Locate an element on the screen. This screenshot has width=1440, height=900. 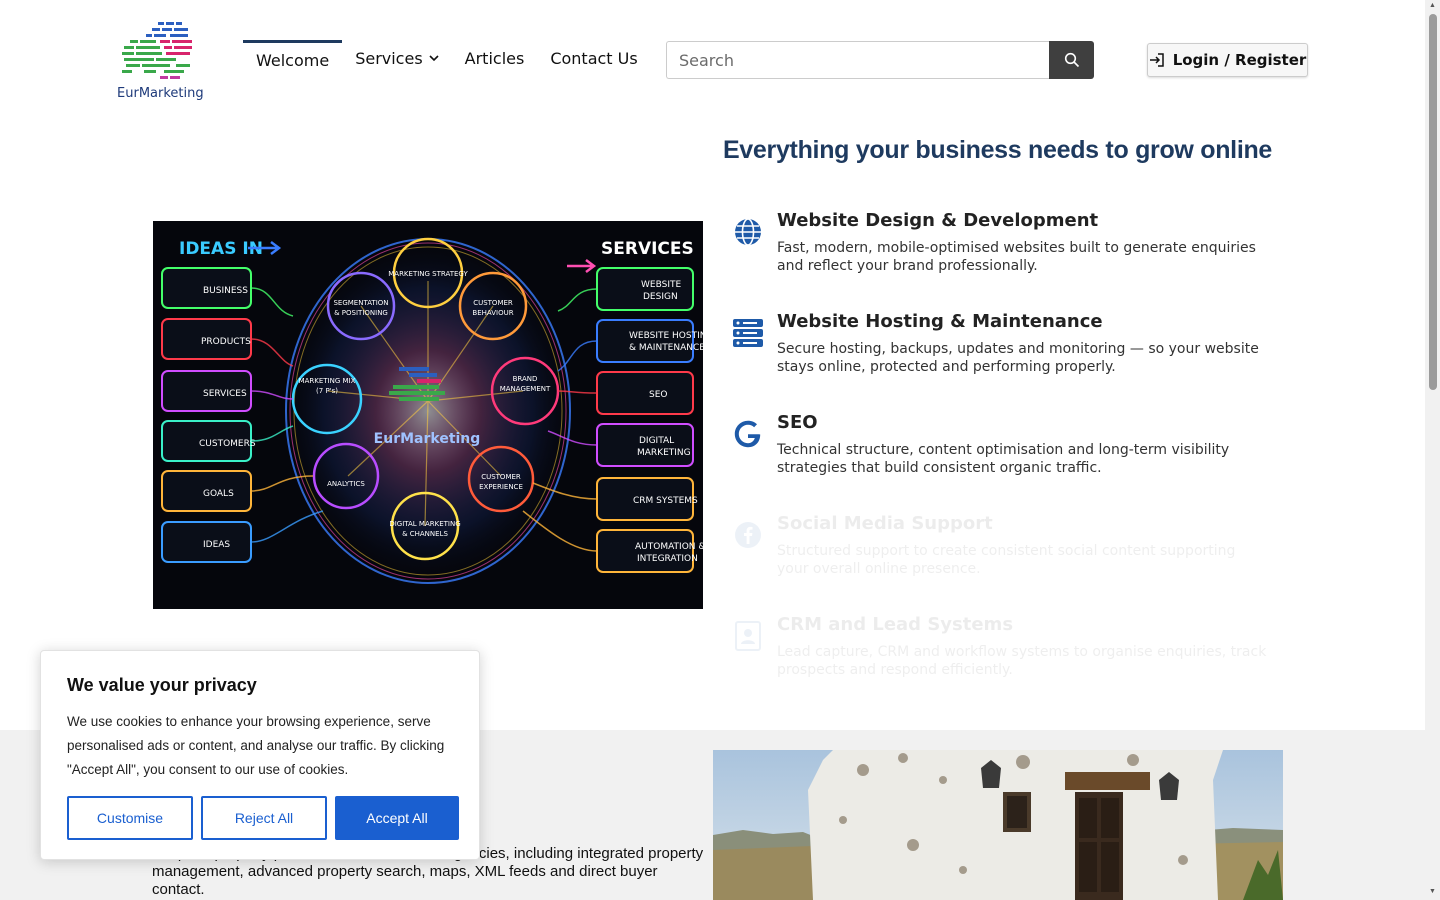
whitewashed-building-photo is located at coordinates (998, 825).